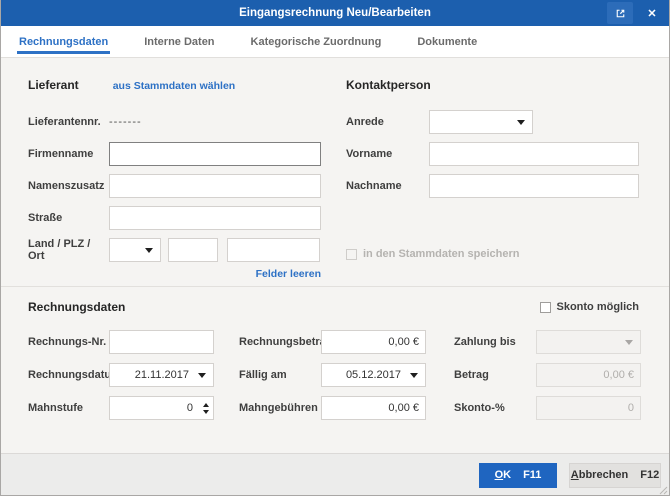  What do you see at coordinates (485, 342) in the screenshot?
I see `pay-until-label: Zahlung bis` at bounding box center [485, 342].